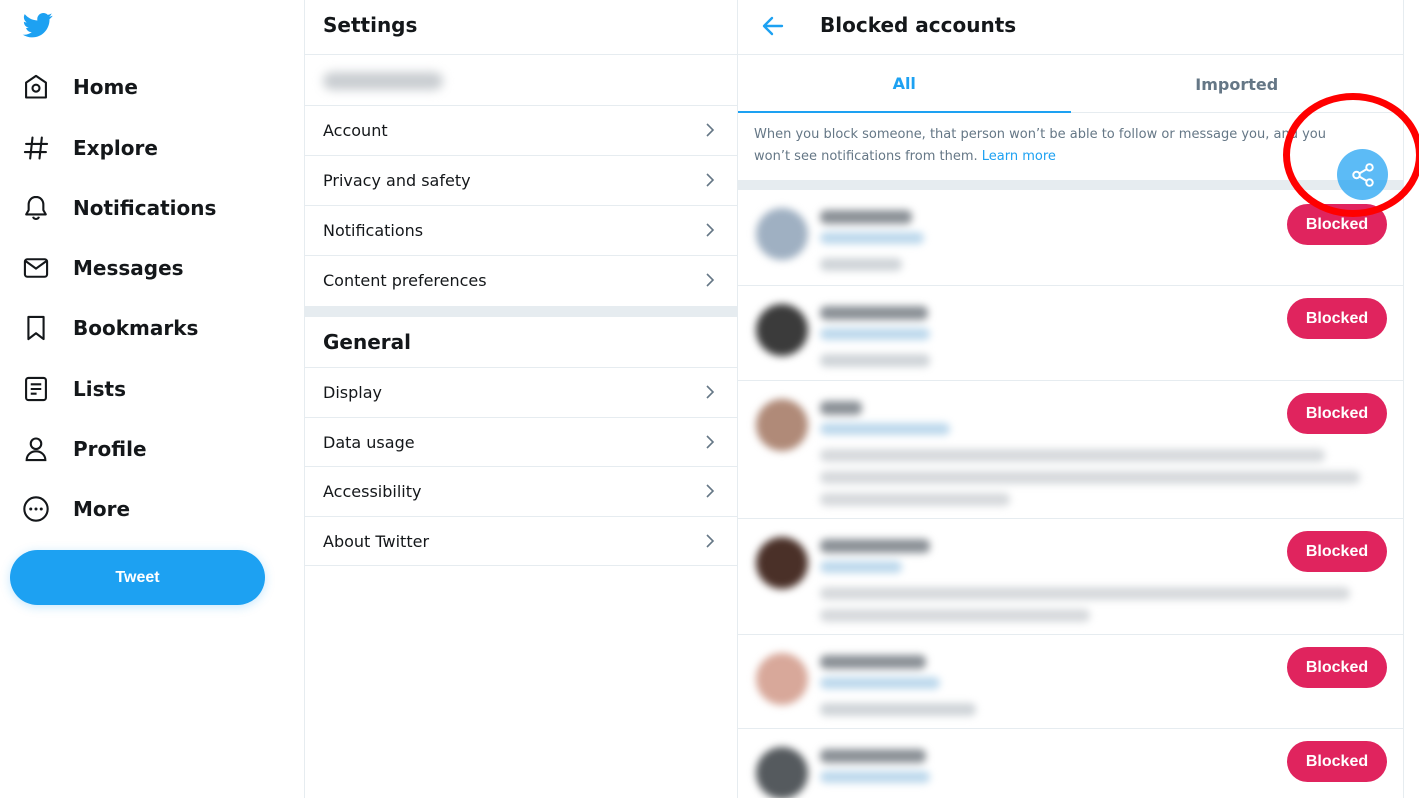 This screenshot has width=1419, height=798. What do you see at coordinates (115, 148) in the screenshot?
I see `nav-label: Explore` at bounding box center [115, 148].